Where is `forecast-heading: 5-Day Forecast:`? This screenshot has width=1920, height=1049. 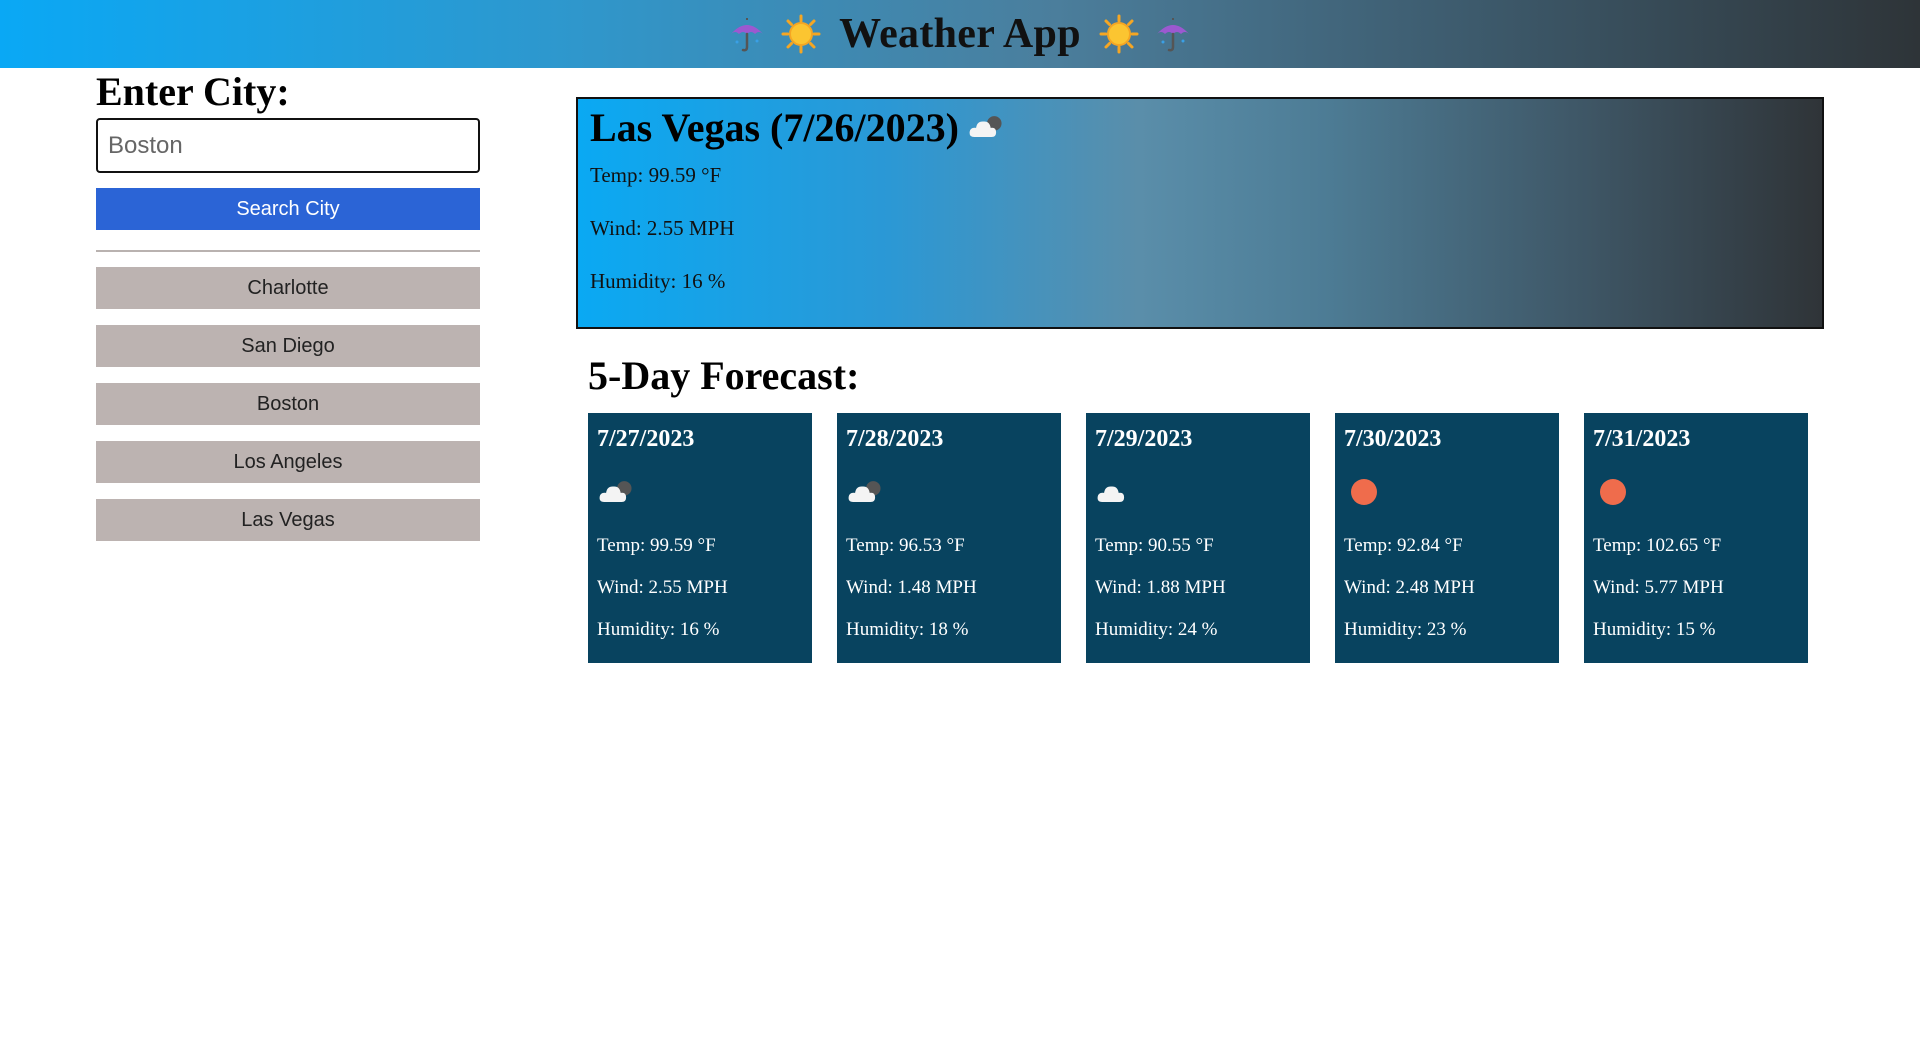 forecast-heading: 5-Day Forecast: is located at coordinates (724, 375).